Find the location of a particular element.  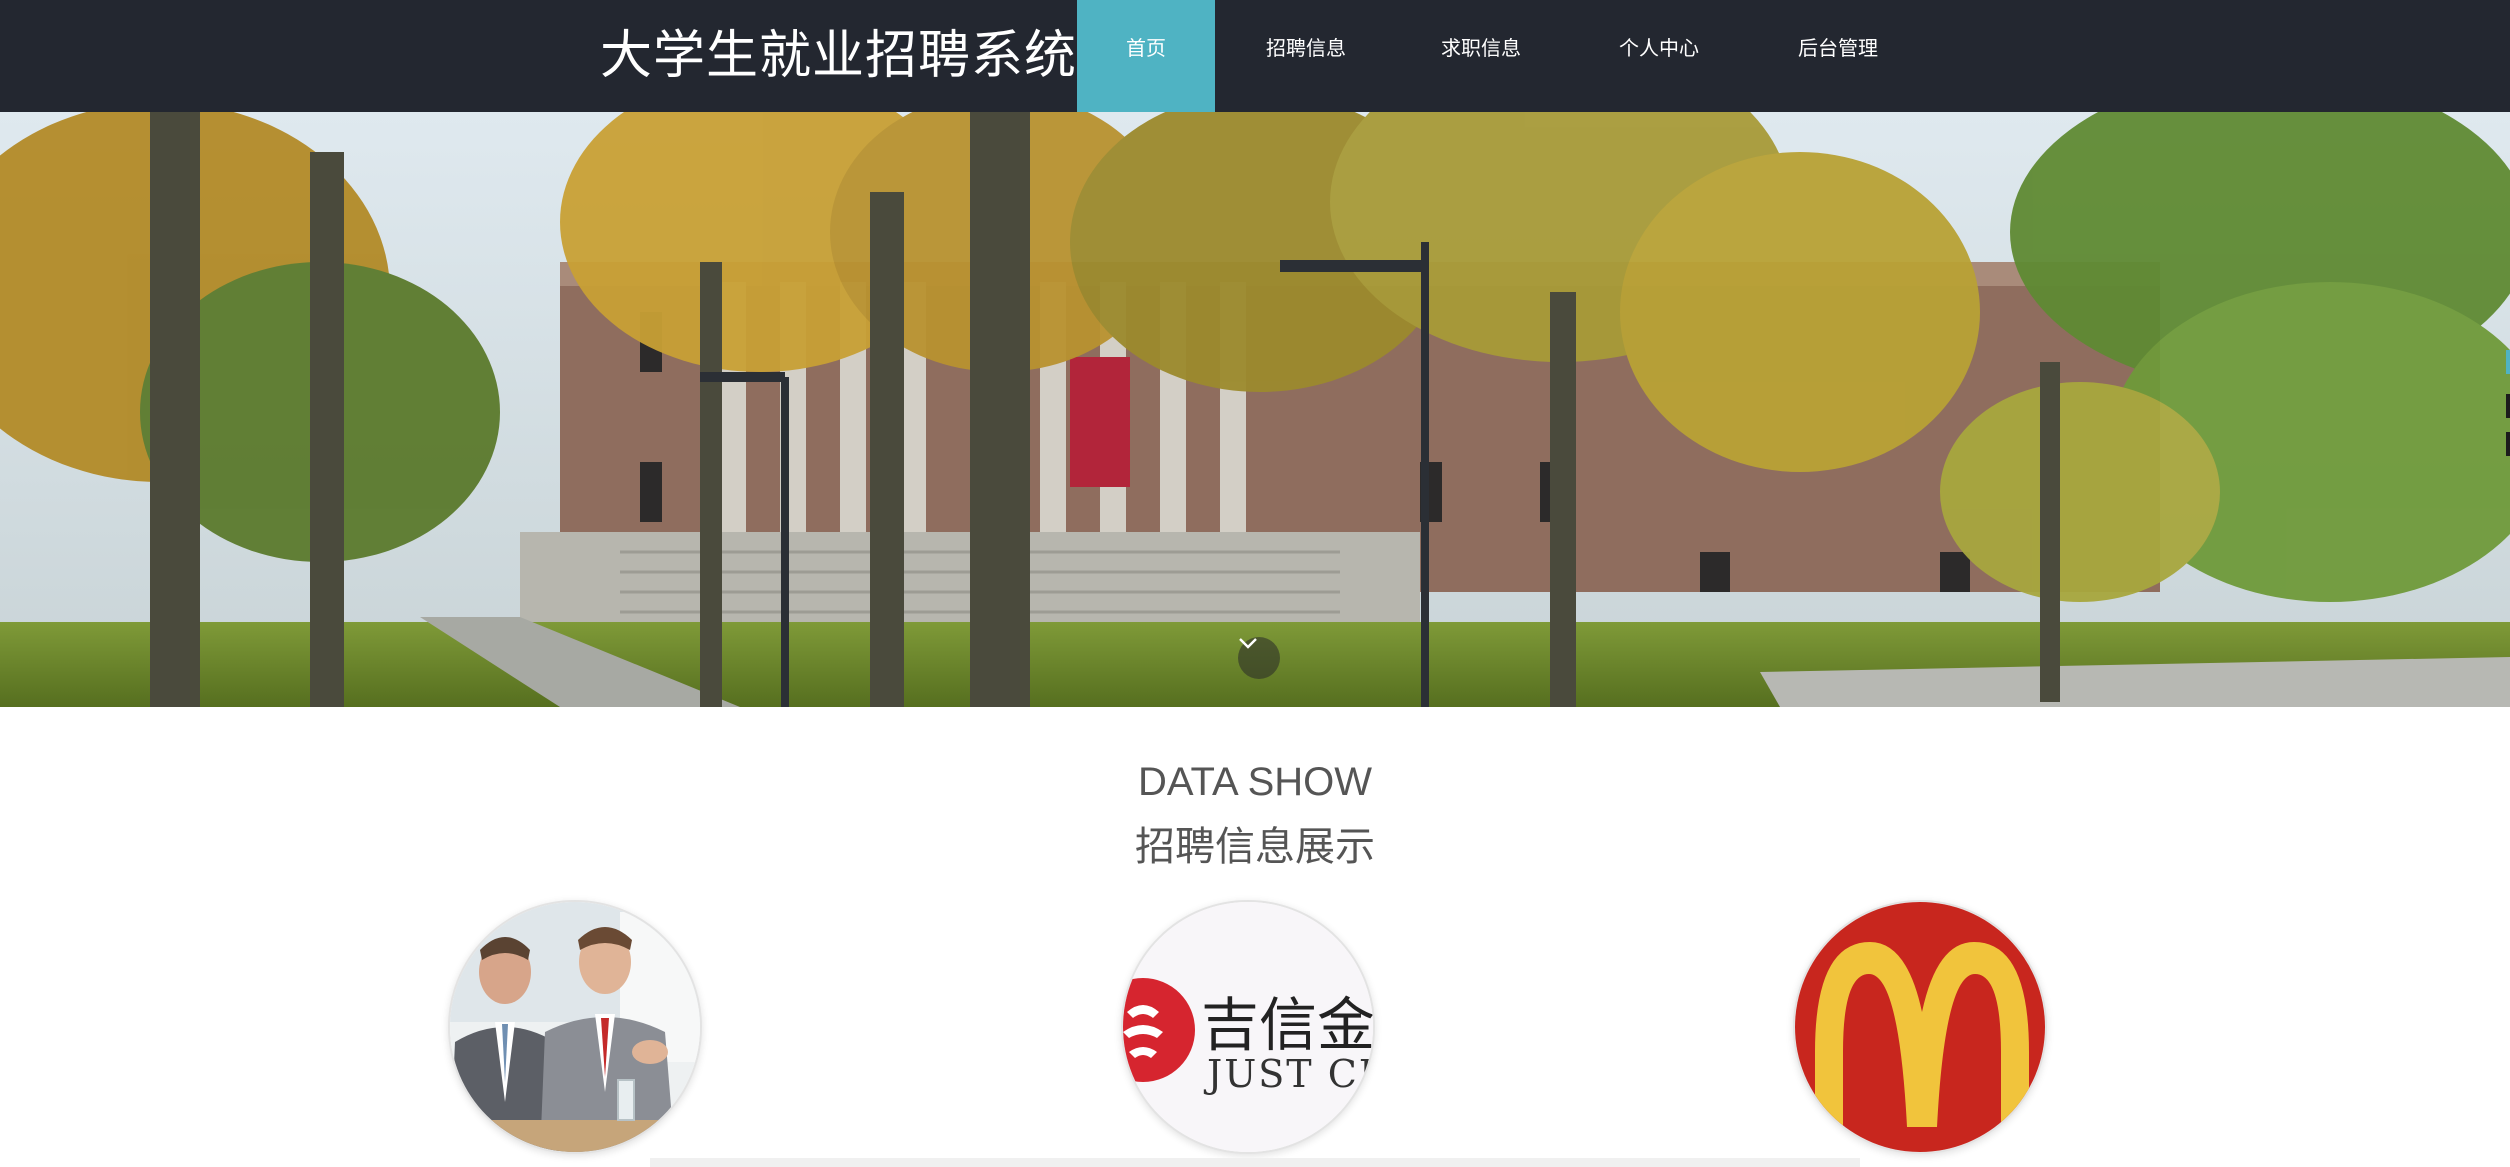

card-logo-subtext: JUST CRE is located at coordinates (1290, 1074).